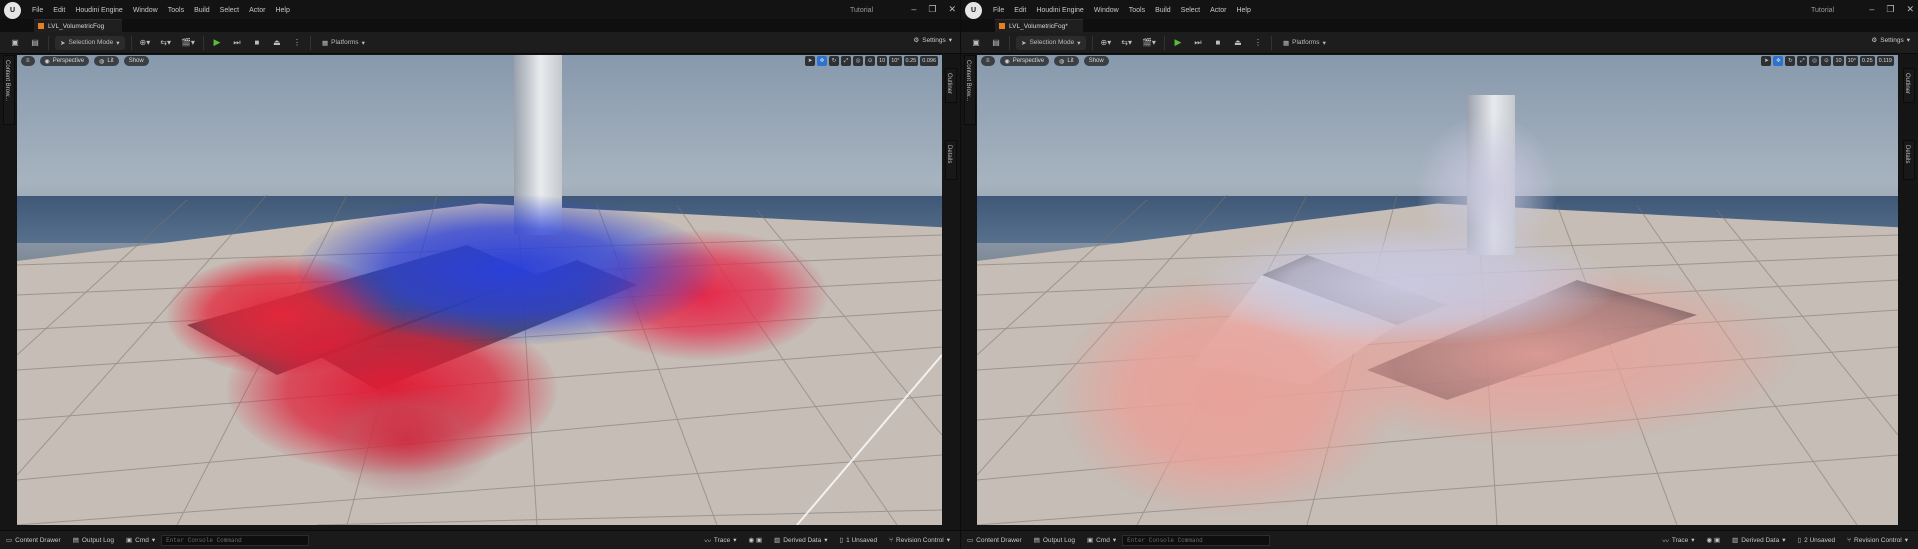 This screenshot has width=1918, height=549. Describe the element at coordinates (297, 43) in the screenshot. I see `more-options-icon: ⋮` at that location.